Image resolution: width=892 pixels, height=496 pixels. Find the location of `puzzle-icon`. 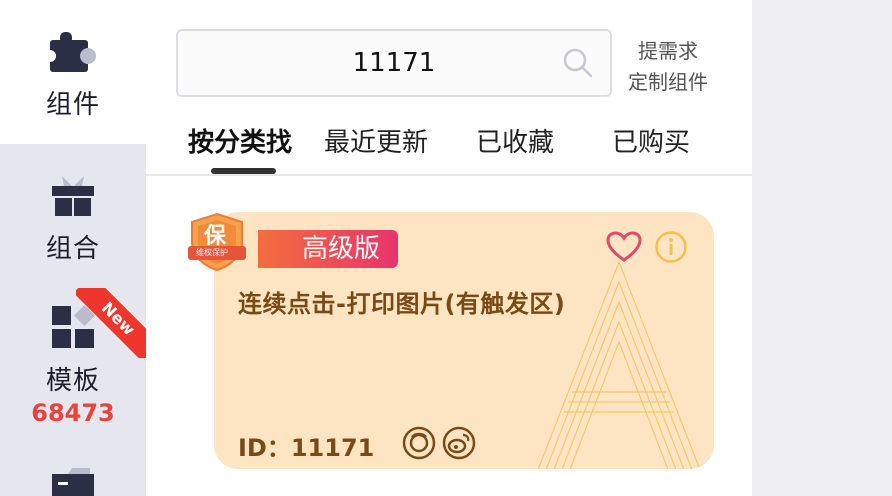

puzzle-icon is located at coordinates (71, 54).